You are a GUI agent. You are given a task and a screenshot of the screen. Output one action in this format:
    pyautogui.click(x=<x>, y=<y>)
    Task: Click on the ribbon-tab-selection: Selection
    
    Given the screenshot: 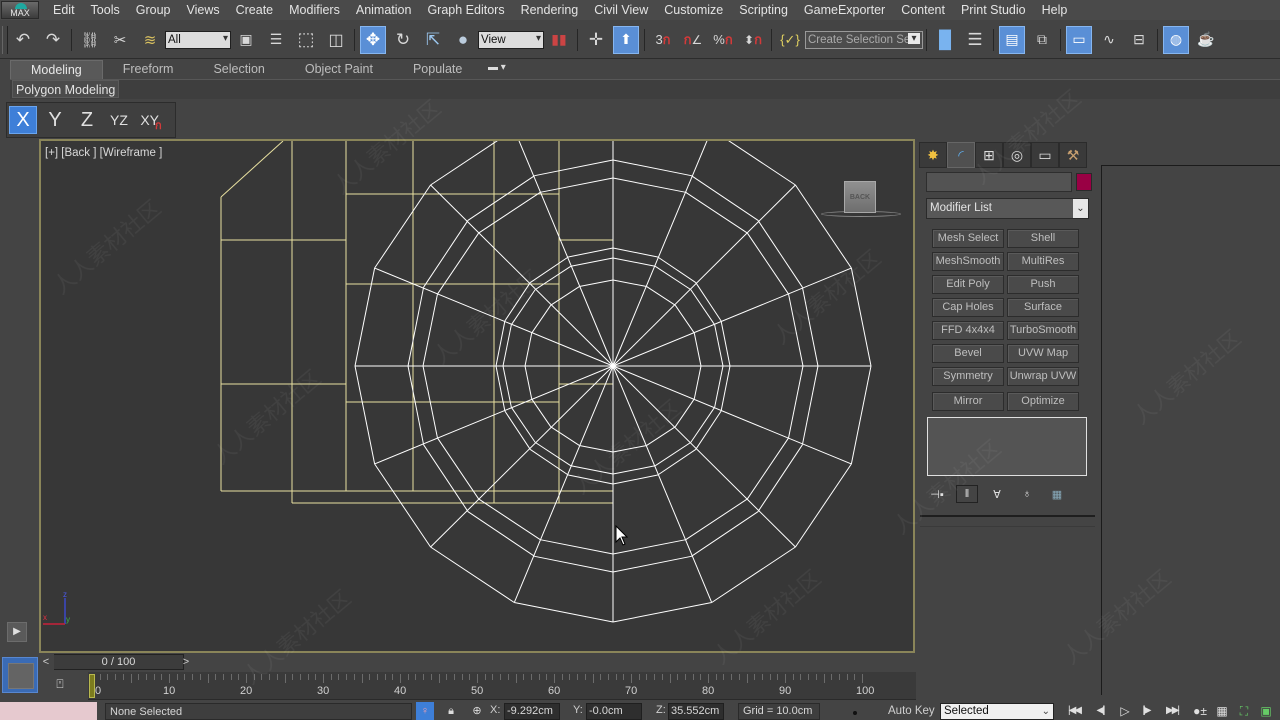 What is the action you would take?
    pyautogui.click(x=238, y=70)
    